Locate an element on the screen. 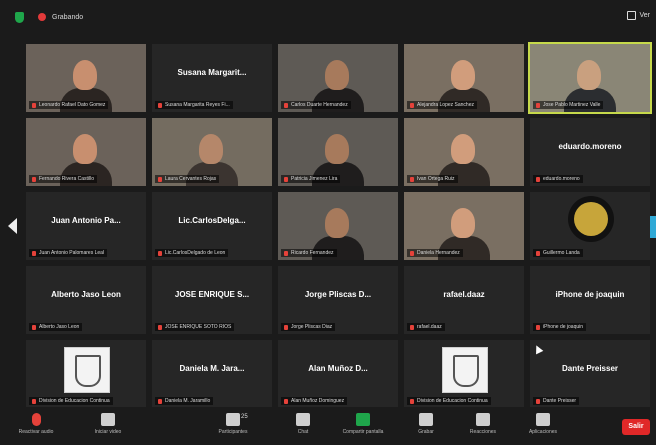 The image size is (656, 445). participant-name-label: Division de Educacion Continua is located at coordinates (74, 401).